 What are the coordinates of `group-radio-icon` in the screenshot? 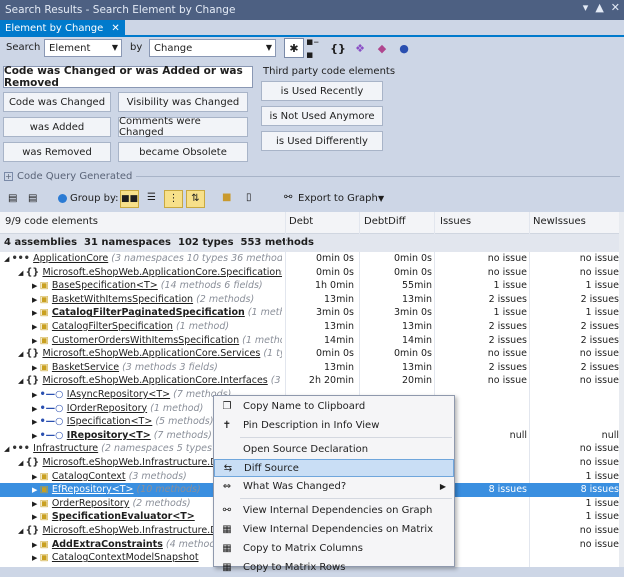 It's located at (62, 198).